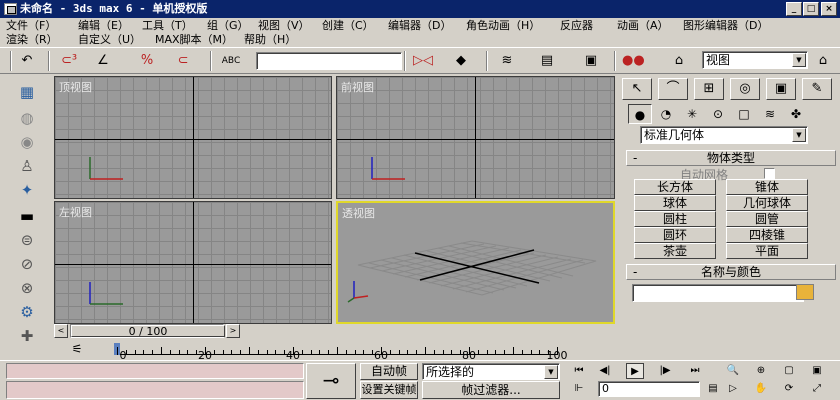  What do you see at coordinates (32, 40) in the screenshot?
I see `menu-rendering: 渲染（R）` at bounding box center [32, 40].